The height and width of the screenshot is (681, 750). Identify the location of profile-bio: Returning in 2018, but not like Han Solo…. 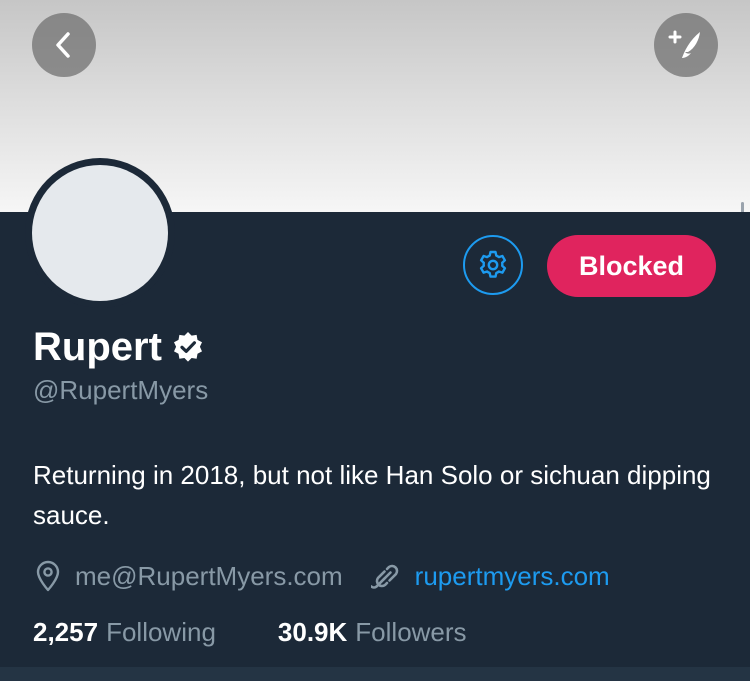
(372, 495).